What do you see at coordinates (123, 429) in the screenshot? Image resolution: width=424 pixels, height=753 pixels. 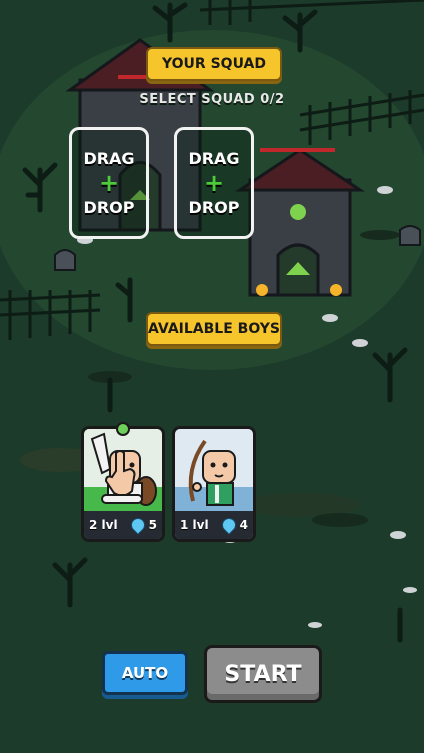 I see `selected-indicator` at bounding box center [123, 429].